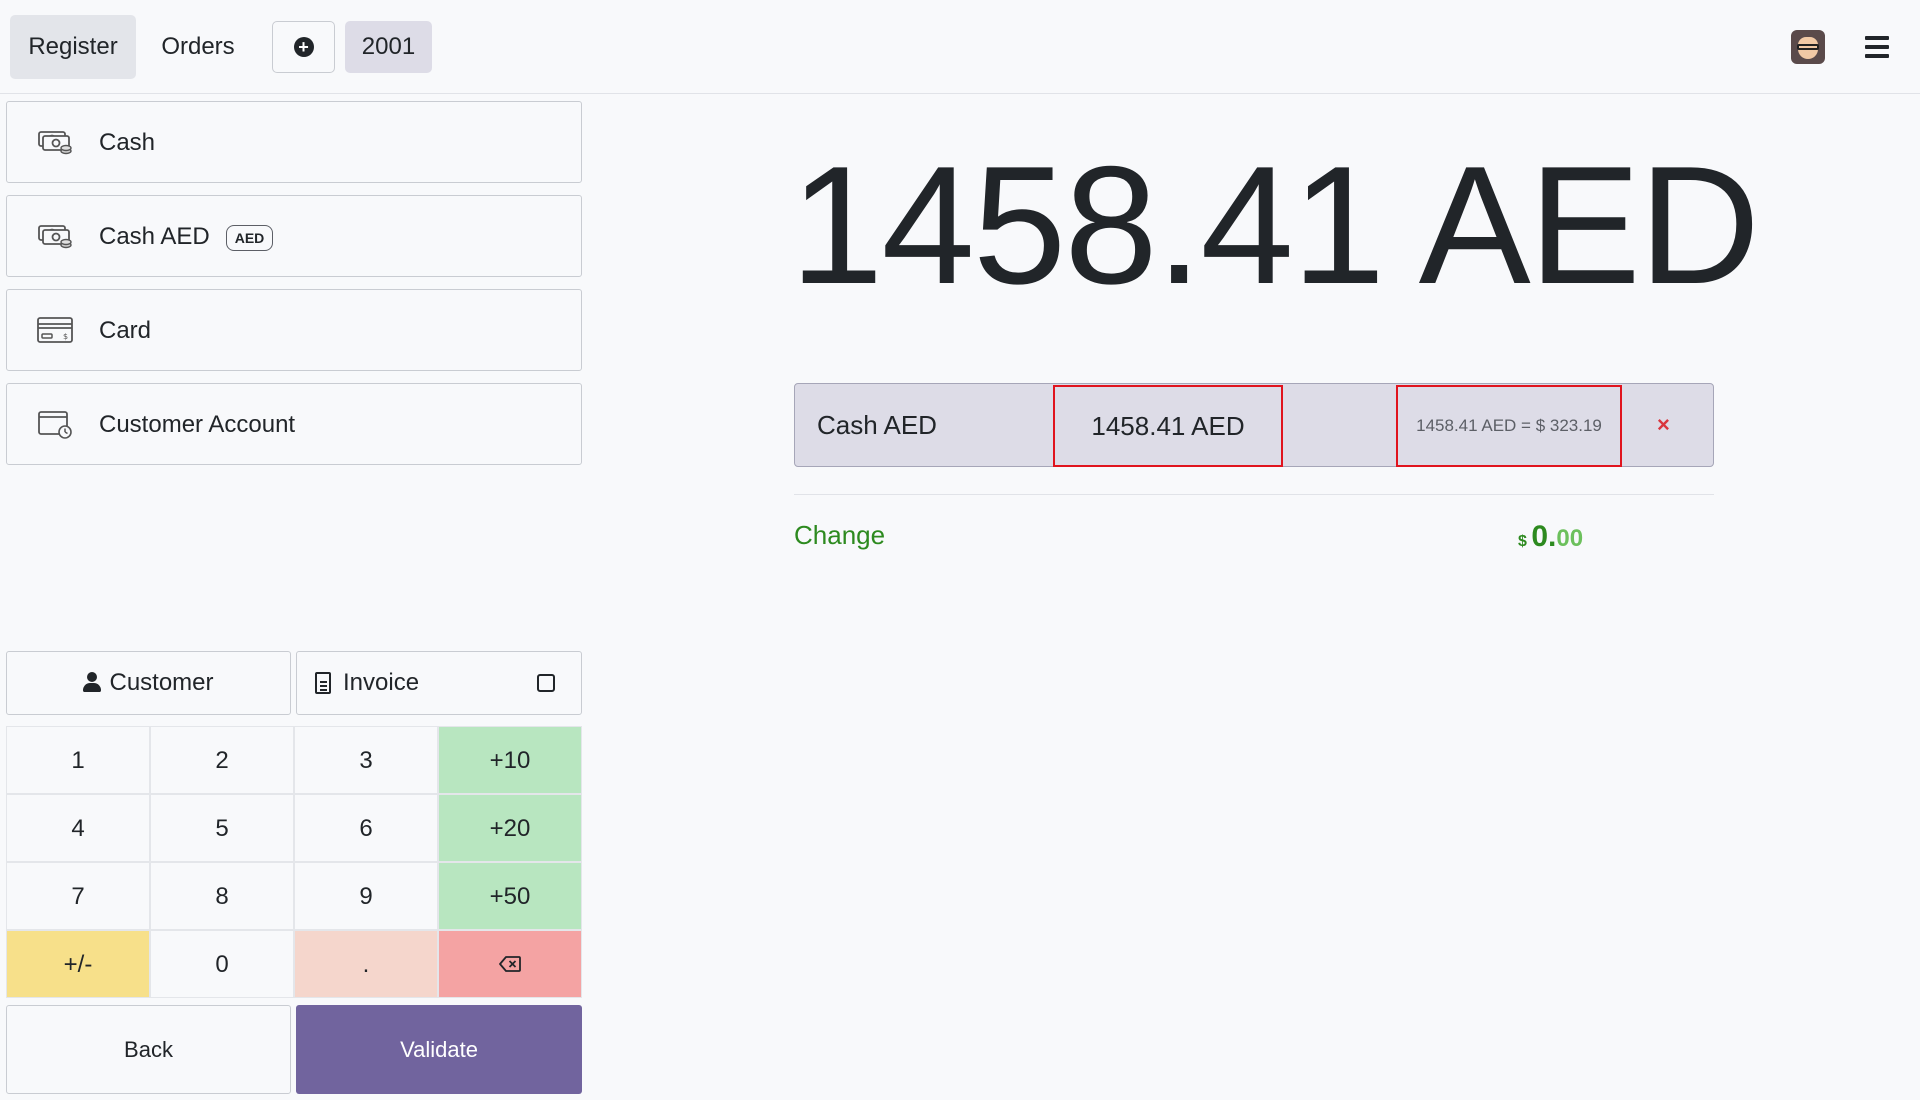 The height and width of the screenshot is (1100, 1920). What do you see at coordinates (55, 425) in the screenshot?
I see `customer-account-icon` at bounding box center [55, 425].